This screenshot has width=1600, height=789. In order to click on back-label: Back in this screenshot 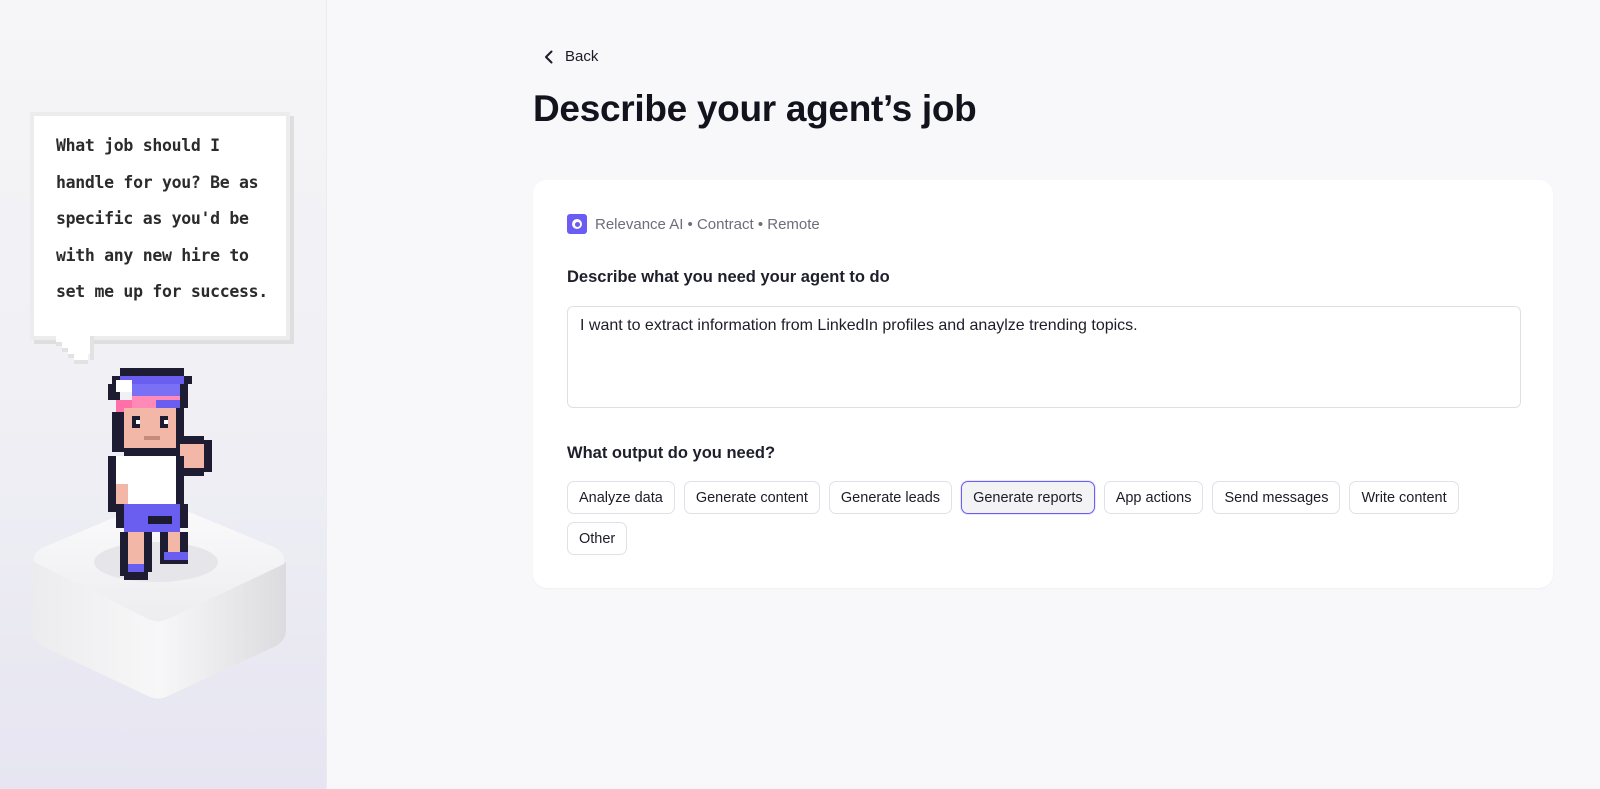, I will do `click(582, 56)`.